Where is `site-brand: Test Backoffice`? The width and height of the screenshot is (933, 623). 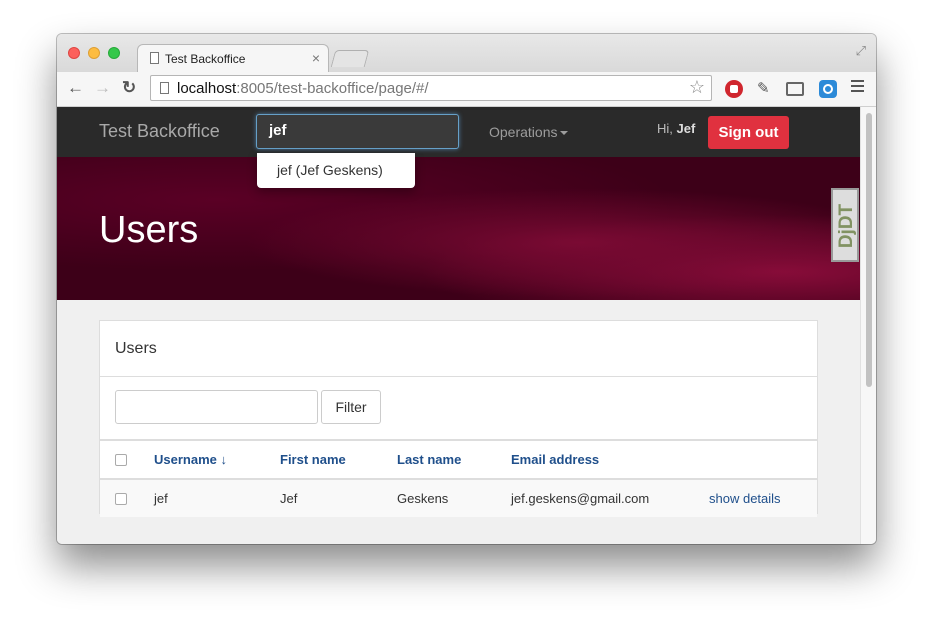
site-brand: Test Backoffice is located at coordinates (159, 131).